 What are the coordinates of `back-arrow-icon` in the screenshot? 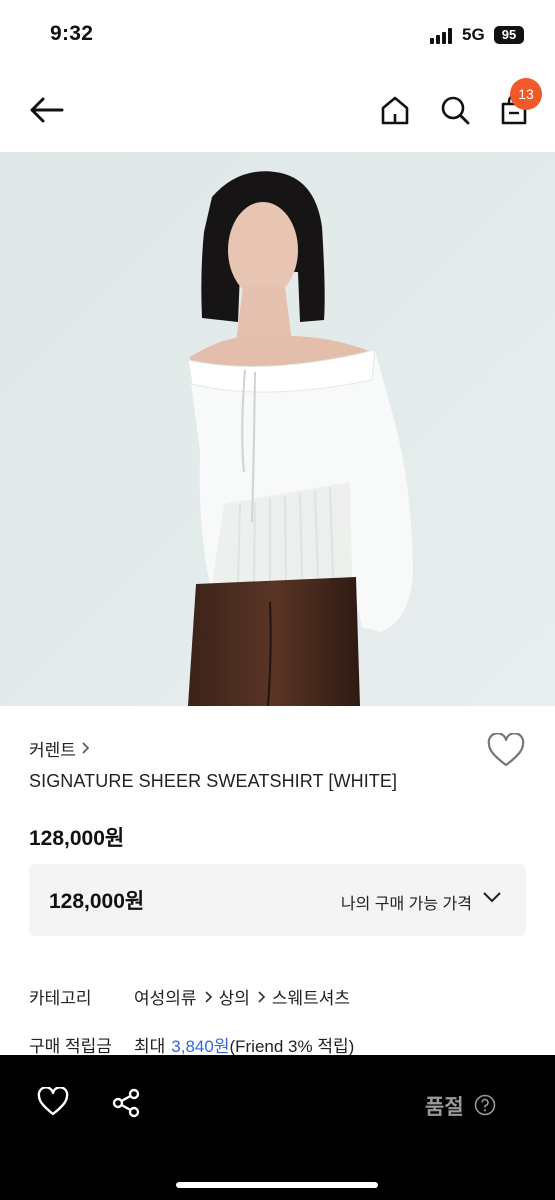 It's located at (47, 110).